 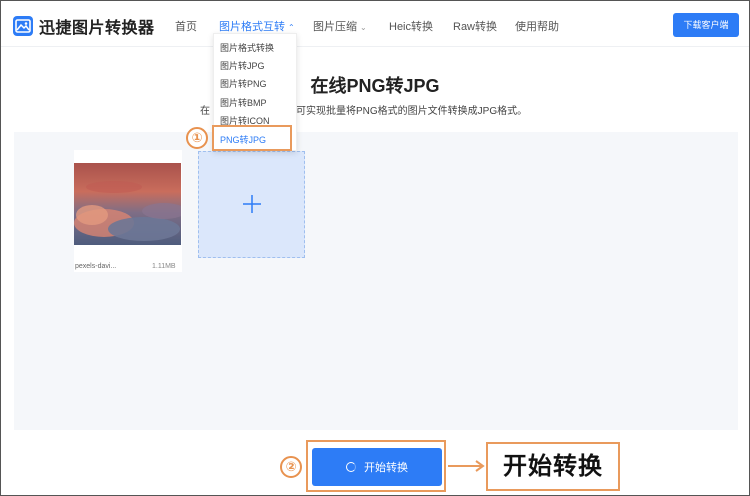 What do you see at coordinates (376, 466) in the screenshot?
I see `annotation-highlight-start-button` at bounding box center [376, 466].